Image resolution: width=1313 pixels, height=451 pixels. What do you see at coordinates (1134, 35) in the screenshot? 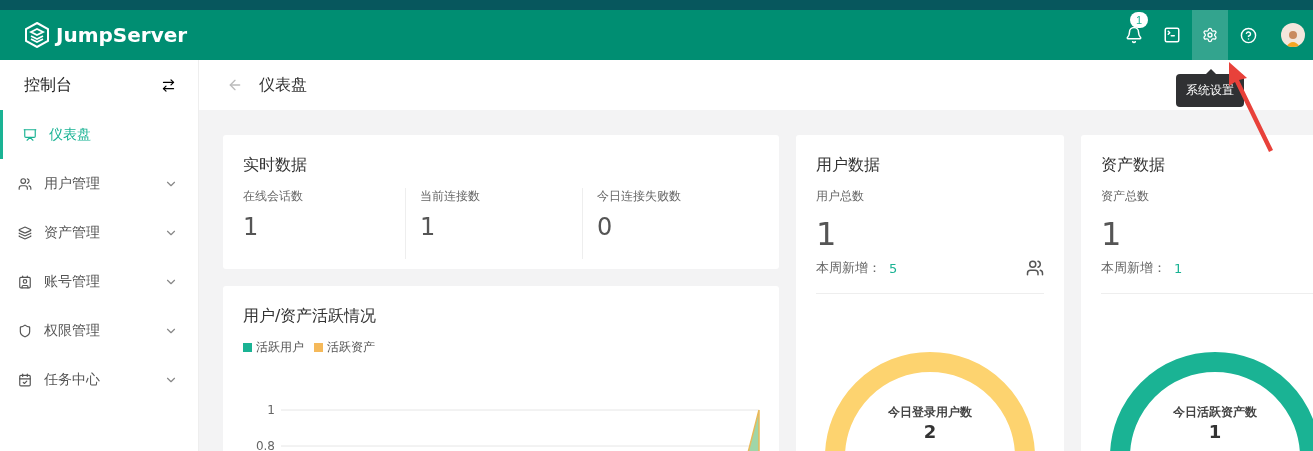
I see `bell-icon` at bounding box center [1134, 35].